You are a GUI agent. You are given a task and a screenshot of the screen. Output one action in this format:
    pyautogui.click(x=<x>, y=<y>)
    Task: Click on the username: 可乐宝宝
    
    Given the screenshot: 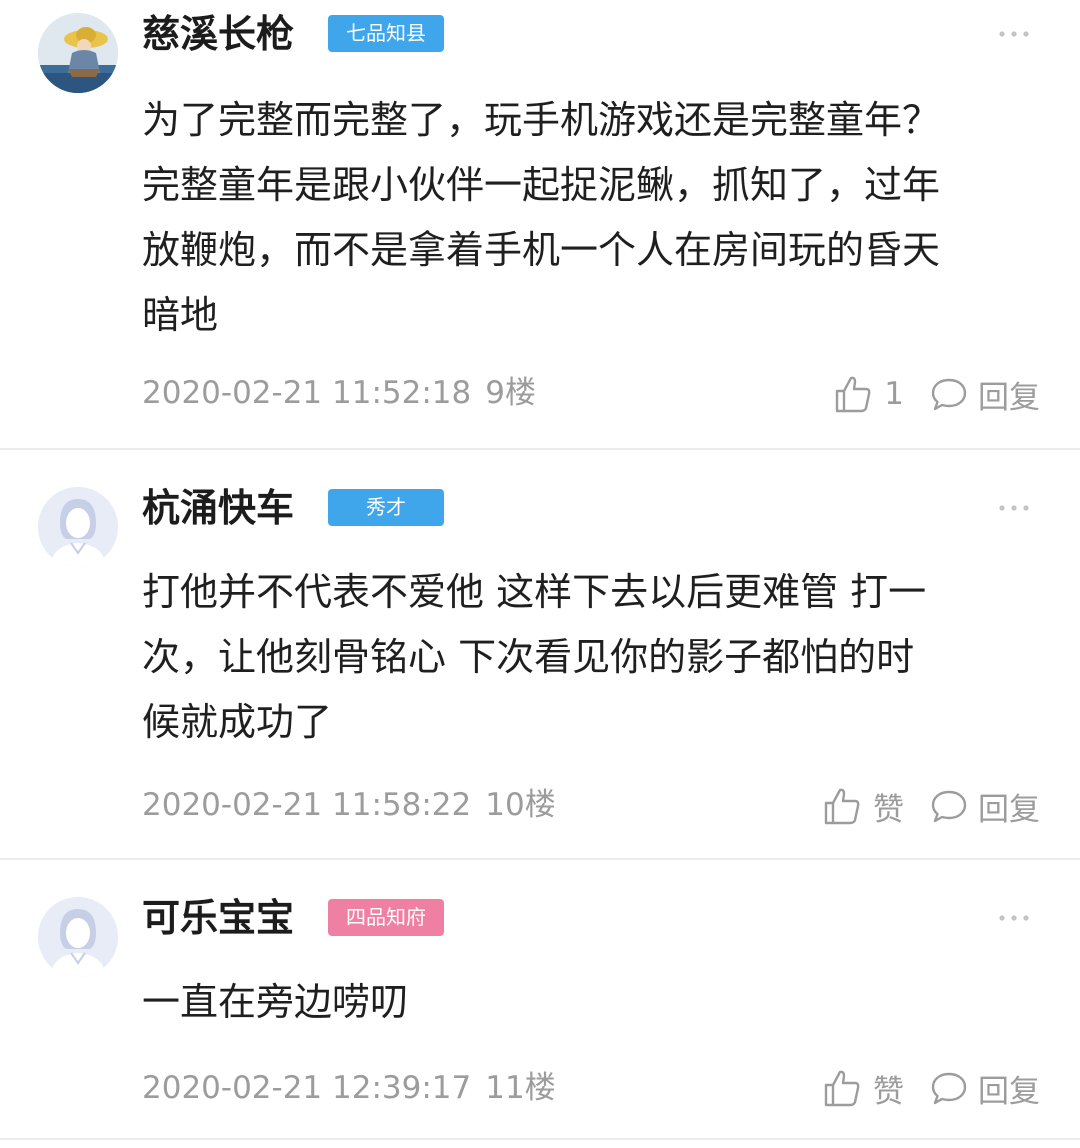 What is the action you would take?
    pyautogui.click(x=218, y=918)
    